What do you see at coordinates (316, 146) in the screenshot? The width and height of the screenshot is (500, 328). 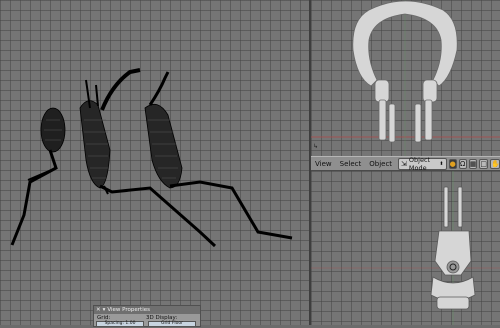 I see `axis-indicator-icon: ↳` at bounding box center [316, 146].